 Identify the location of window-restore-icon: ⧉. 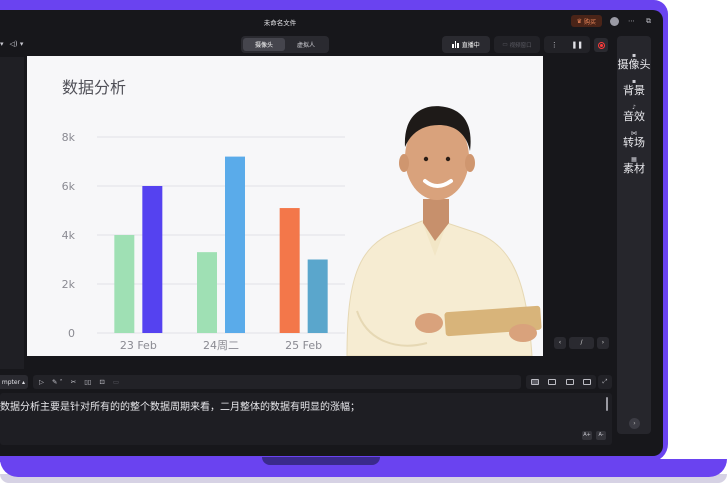
(648, 21).